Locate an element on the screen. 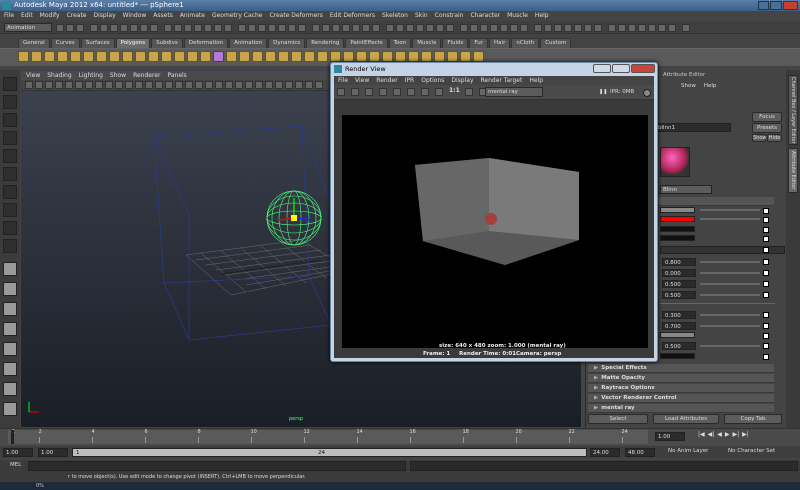 The image size is (800, 490). pause-icon: ❚❚ is located at coordinates (603, 92).